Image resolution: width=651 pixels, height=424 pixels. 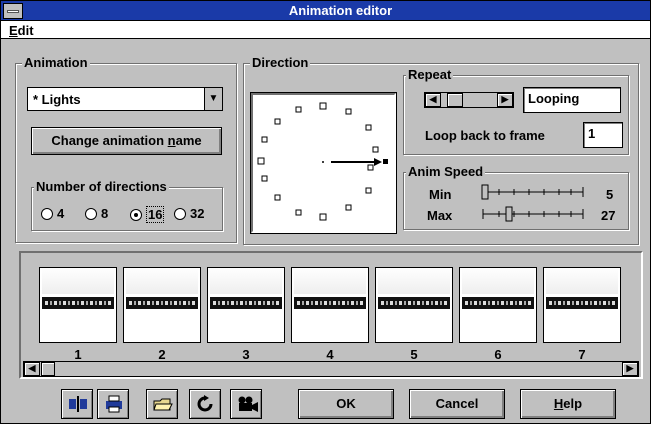 I want to click on print-button, so click(x=113, y=404).